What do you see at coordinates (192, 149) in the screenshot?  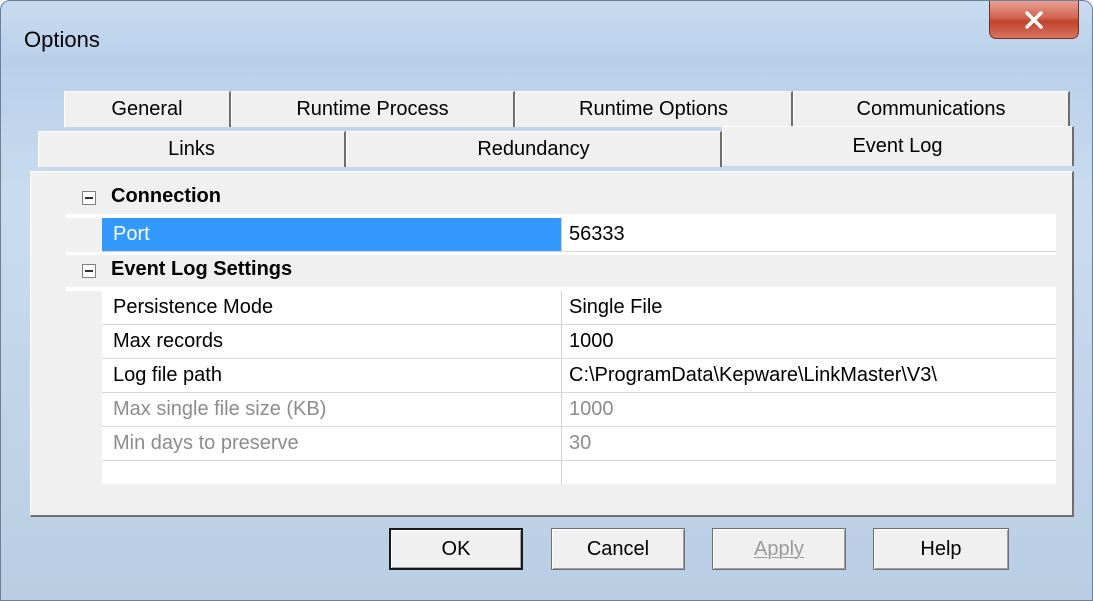 I see `tab-links: Links` at bounding box center [192, 149].